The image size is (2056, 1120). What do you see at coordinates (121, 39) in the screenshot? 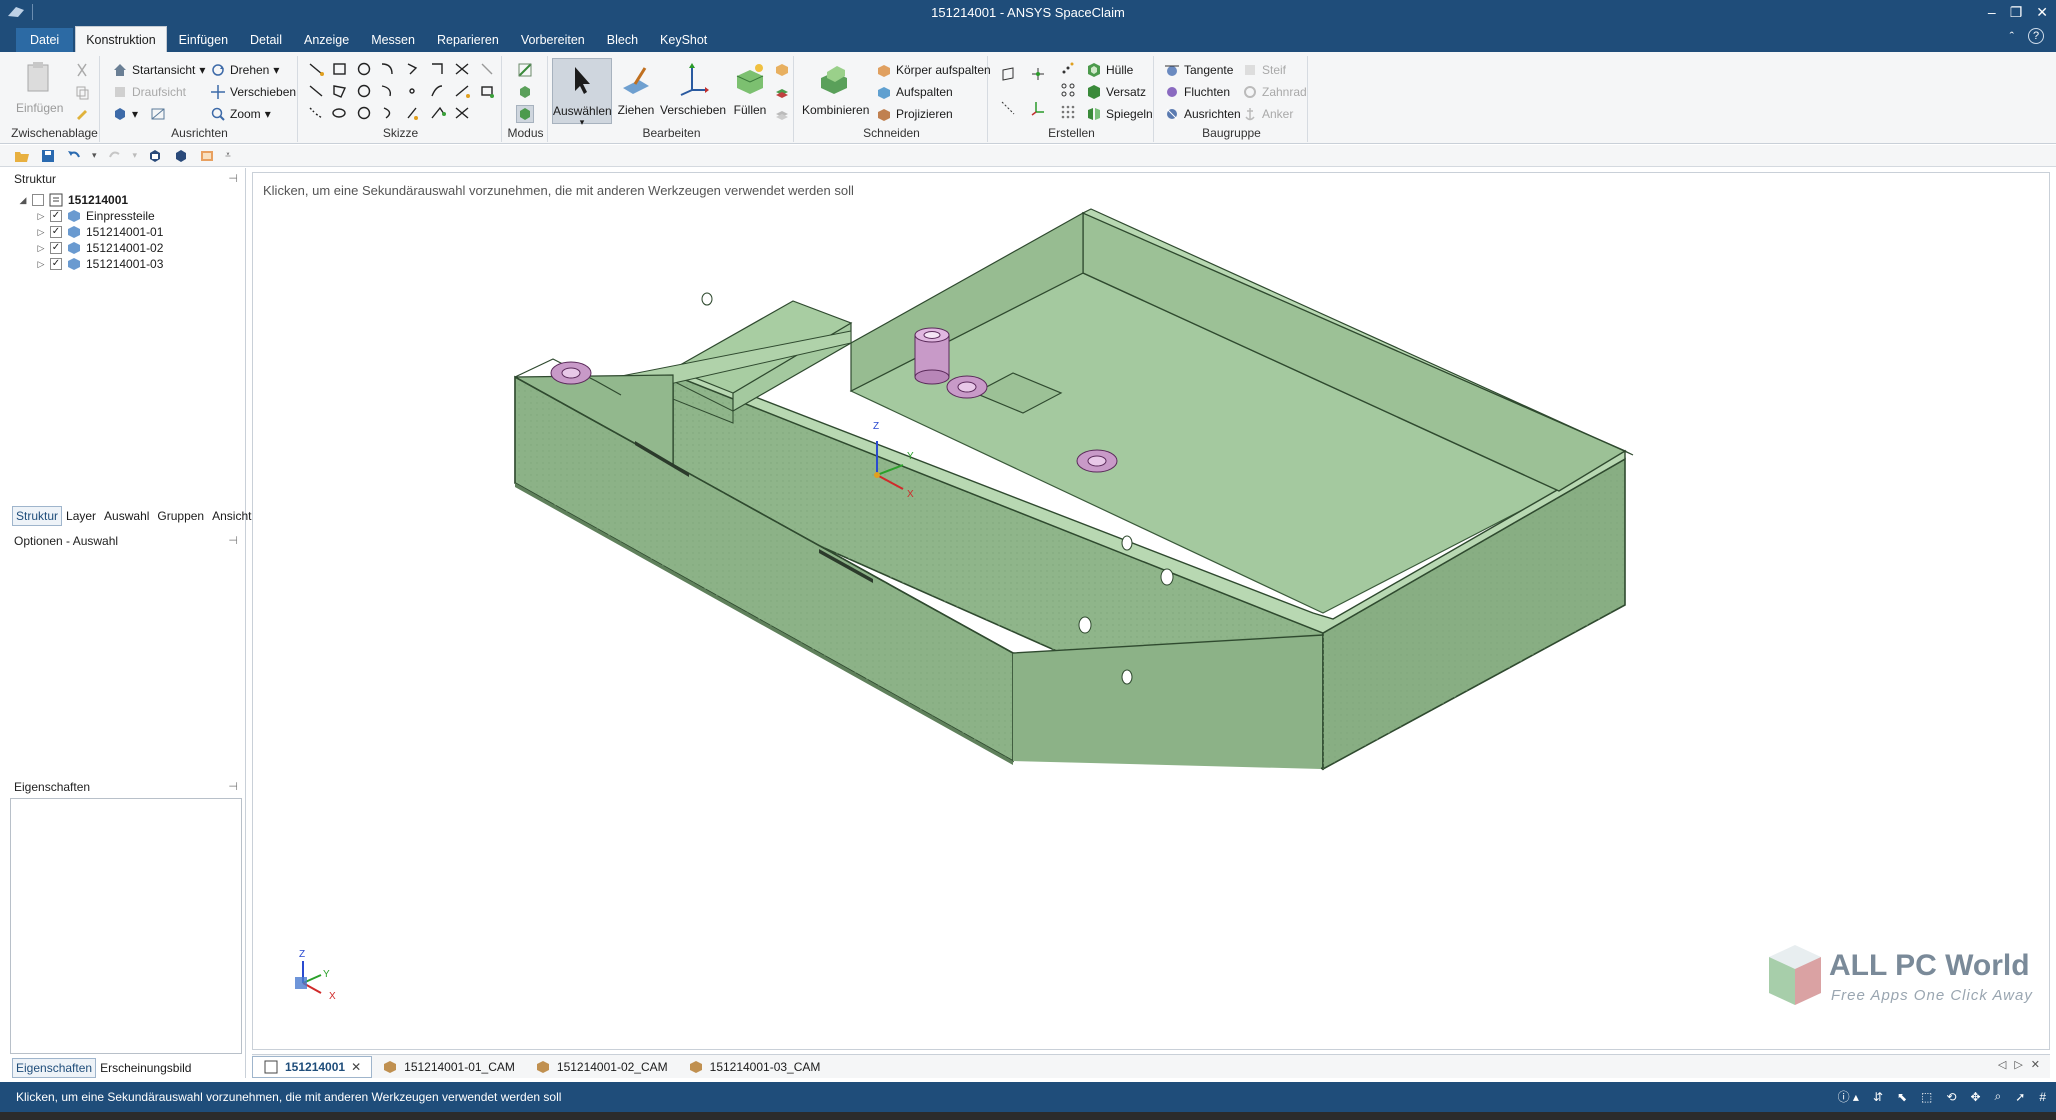
I see `tab-konstruktion: Konstruktion` at bounding box center [121, 39].